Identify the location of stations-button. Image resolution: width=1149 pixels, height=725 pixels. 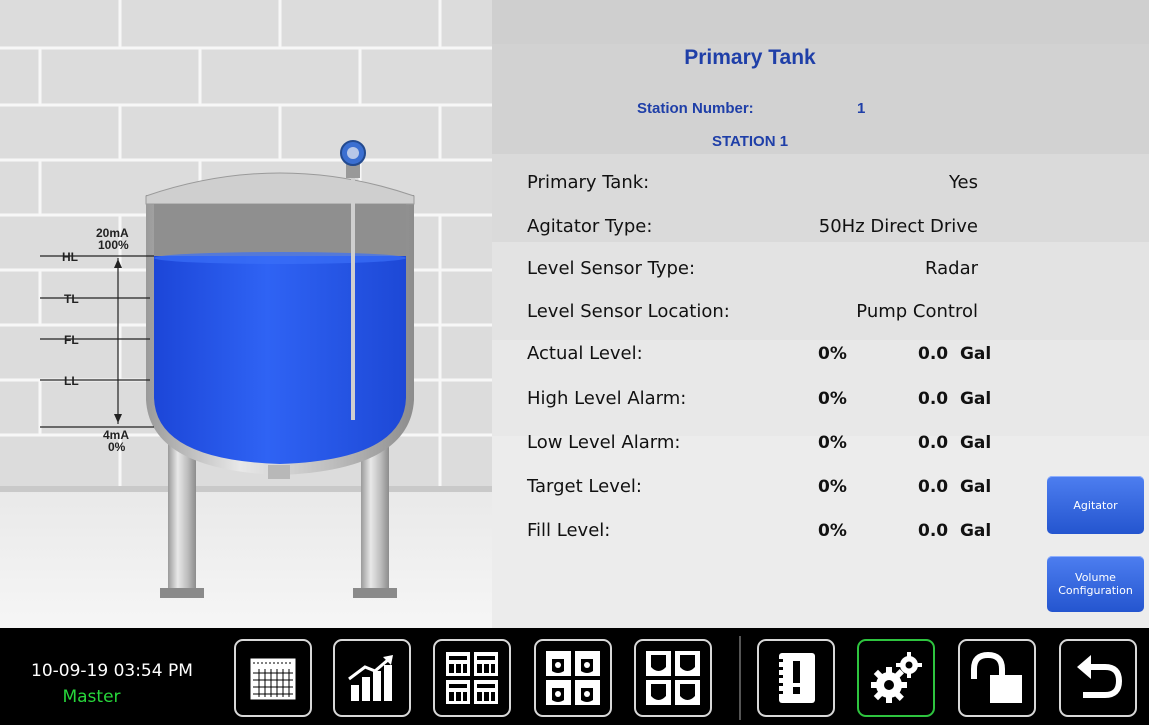
(472, 678).